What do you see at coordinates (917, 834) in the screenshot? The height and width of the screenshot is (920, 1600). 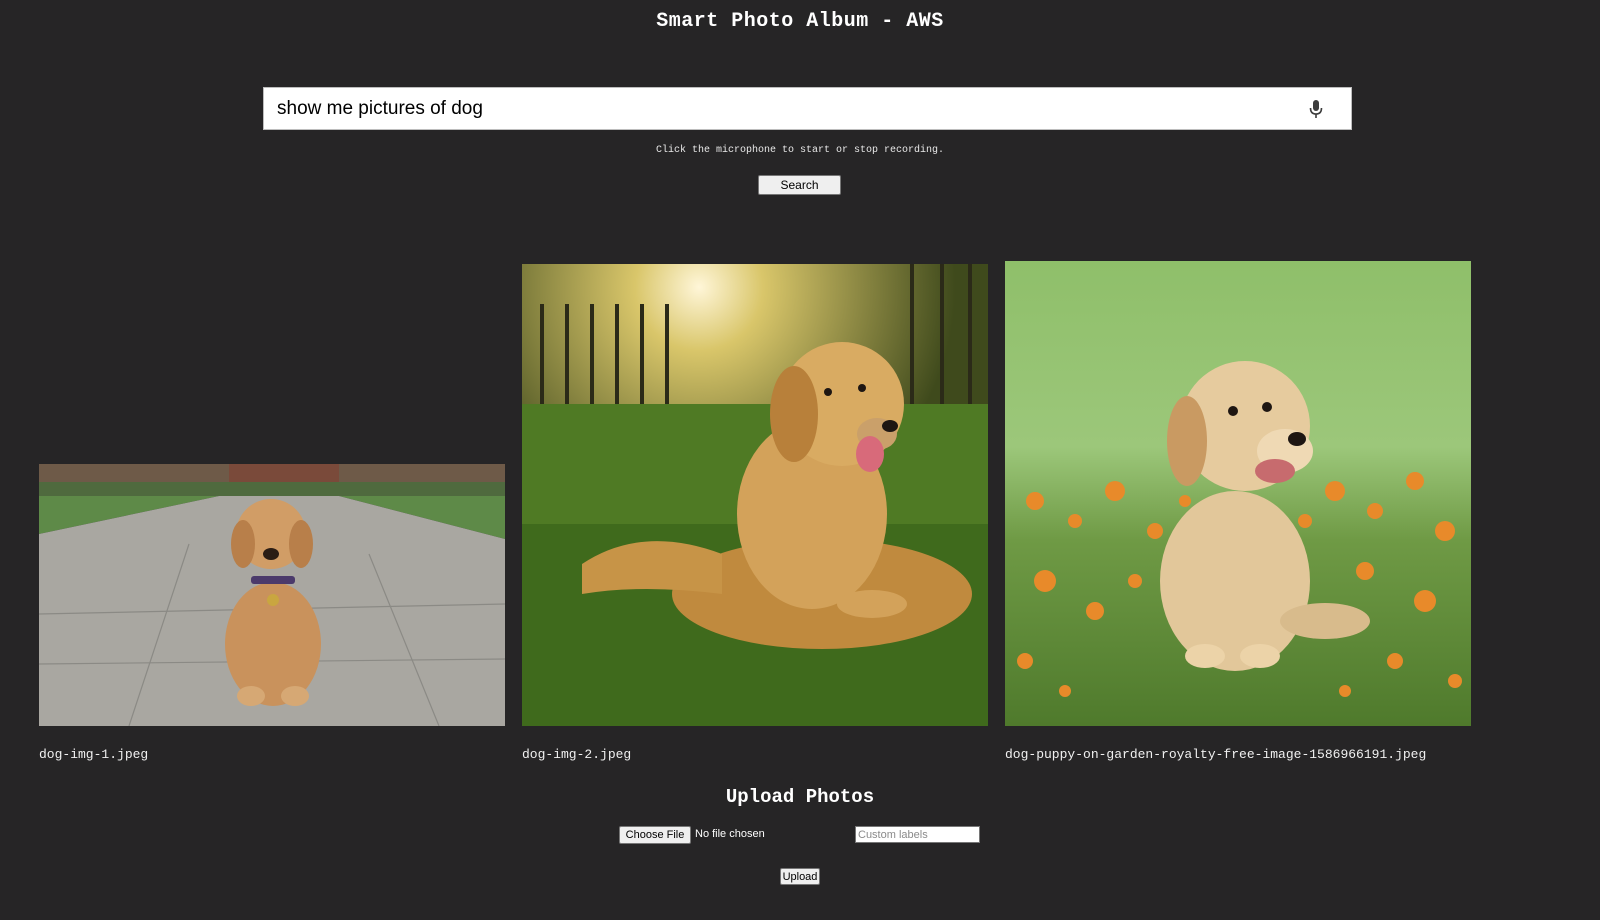 I see `custom-labels-input` at bounding box center [917, 834].